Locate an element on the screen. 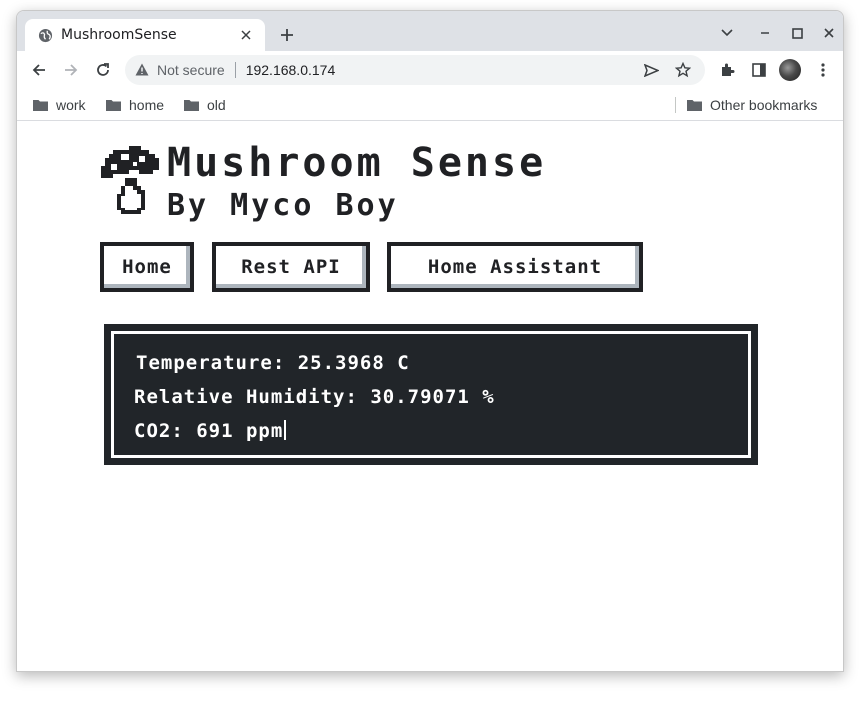 The height and width of the screenshot is (704, 860). send-icon is located at coordinates (651, 70).